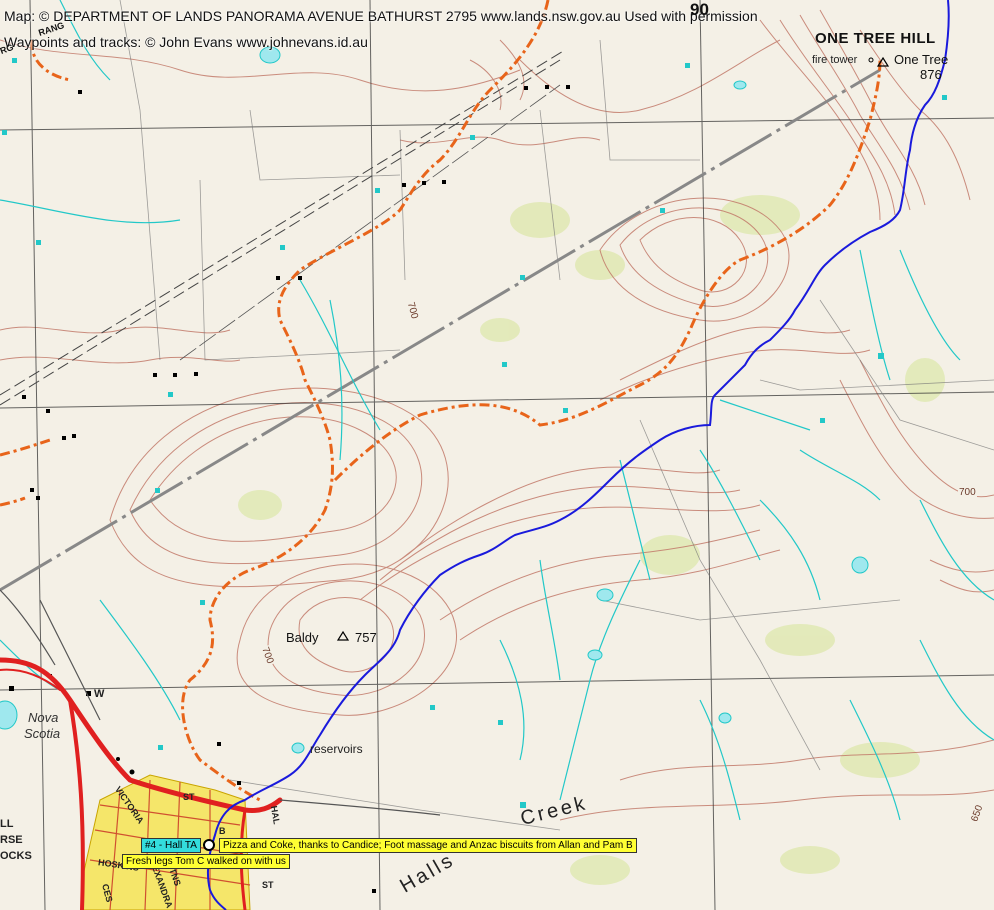  Describe the element at coordinates (171, 845) in the screenshot. I see `waypoint-id-label: #4 - Hall TA` at that location.